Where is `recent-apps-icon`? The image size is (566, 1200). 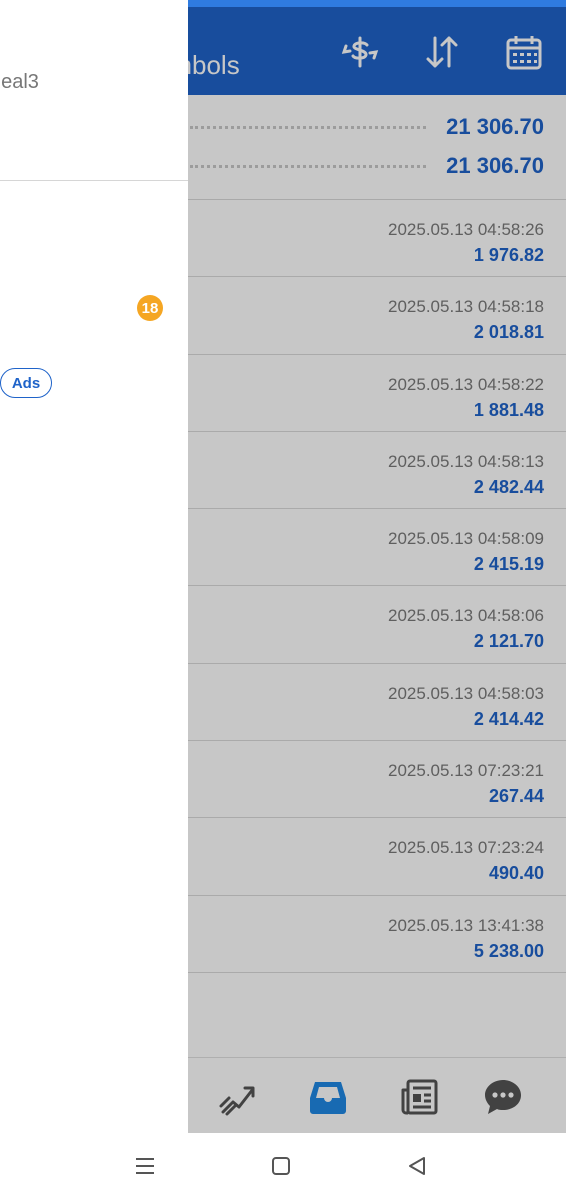
recent-apps-icon is located at coordinates (145, 1166).